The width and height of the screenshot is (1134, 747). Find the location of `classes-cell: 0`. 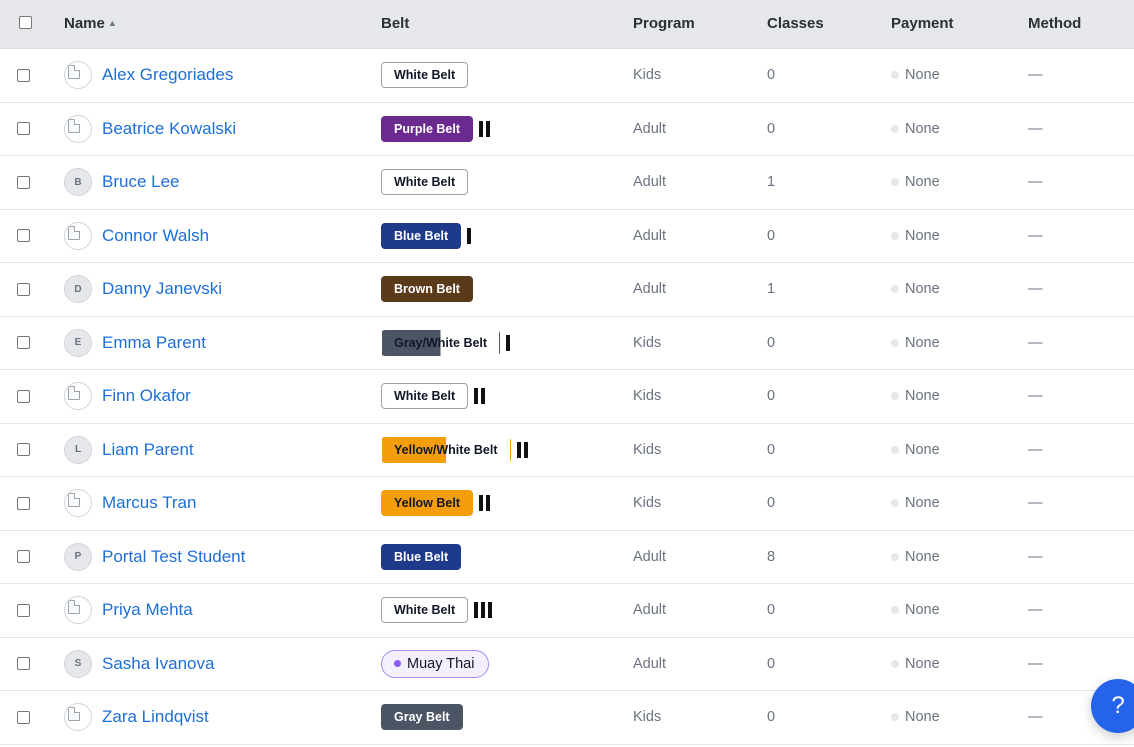

classes-cell: 0 is located at coordinates (771, 717).